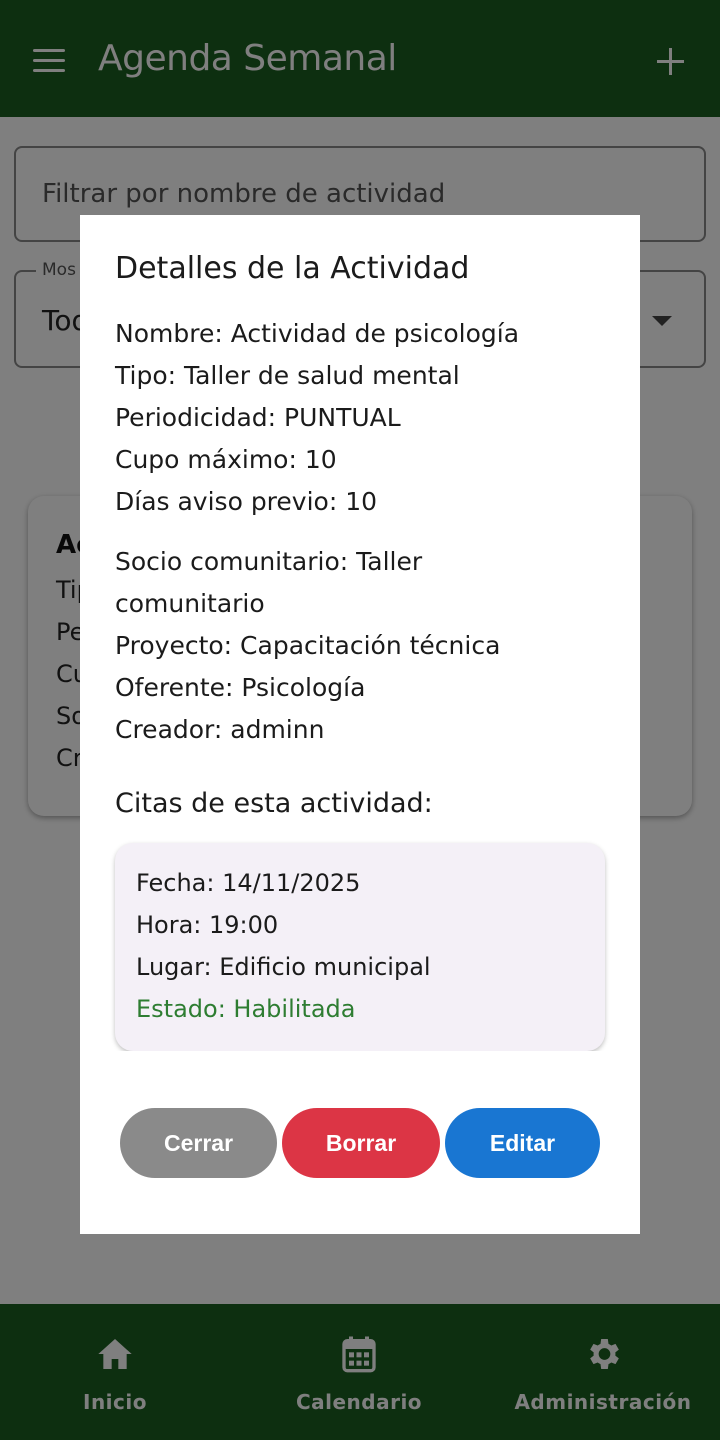 This screenshot has height=1440, width=720. What do you see at coordinates (198, 1143) in the screenshot?
I see `close-button: Cerrar` at bounding box center [198, 1143].